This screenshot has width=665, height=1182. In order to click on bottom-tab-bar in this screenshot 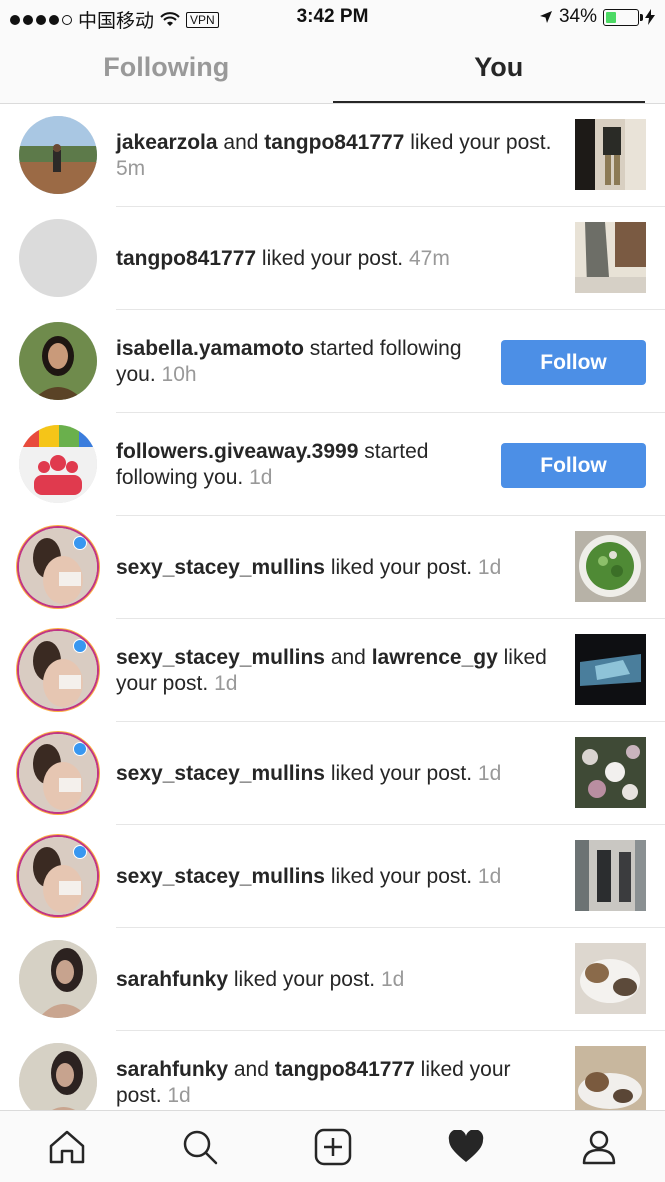, I will do `click(332, 1146)`.